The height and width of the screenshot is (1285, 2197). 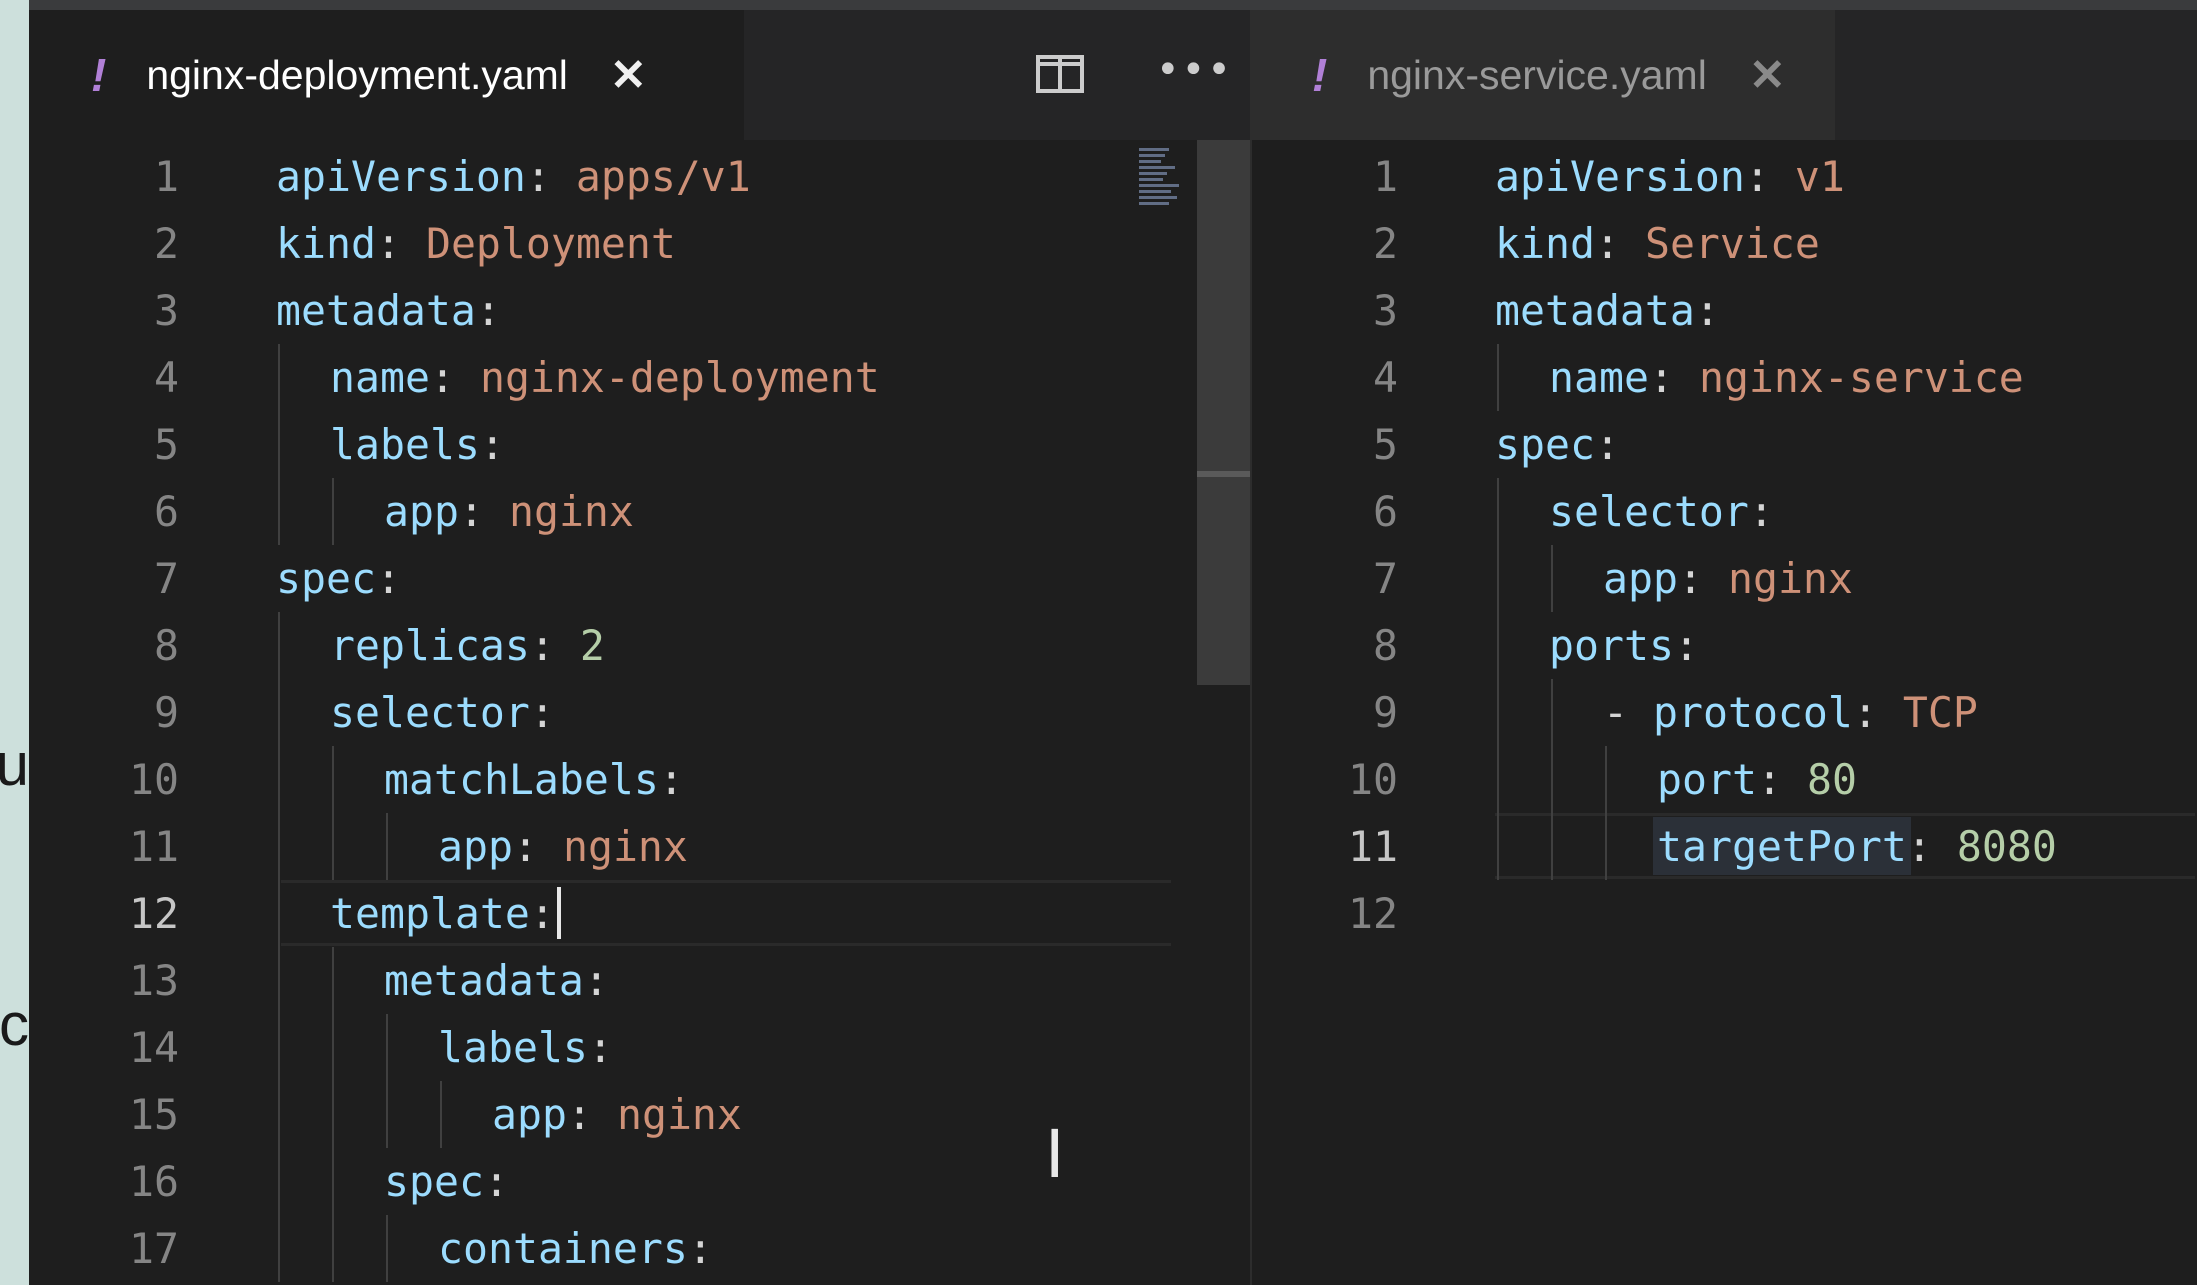 What do you see at coordinates (639, 1181) in the screenshot?
I see `code-line: 16 spec:` at bounding box center [639, 1181].